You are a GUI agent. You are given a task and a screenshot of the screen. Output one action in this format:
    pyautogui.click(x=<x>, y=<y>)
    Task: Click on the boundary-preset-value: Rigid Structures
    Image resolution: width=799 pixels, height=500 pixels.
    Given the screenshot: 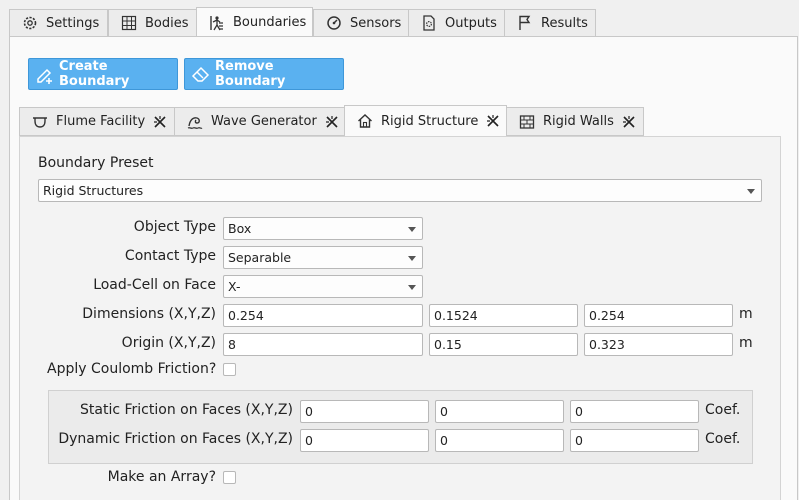 What is the action you would take?
    pyautogui.click(x=93, y=190)
    